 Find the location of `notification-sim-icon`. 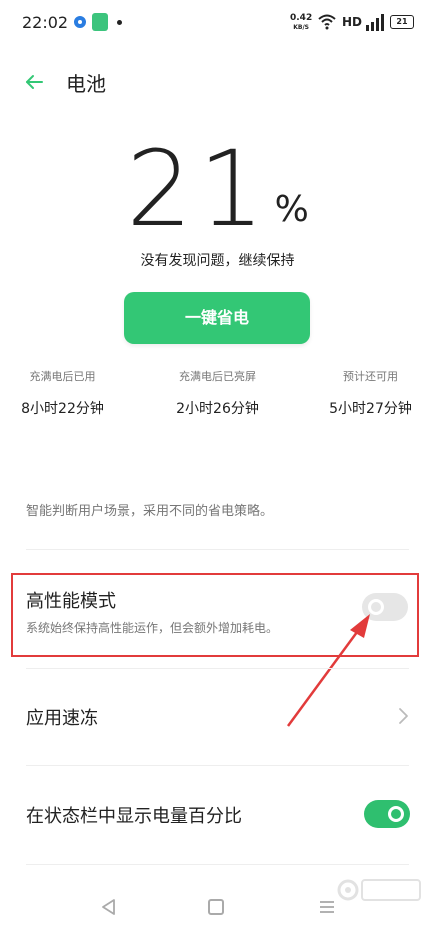

notification-sim-icon is located at coordinates (100, 22).